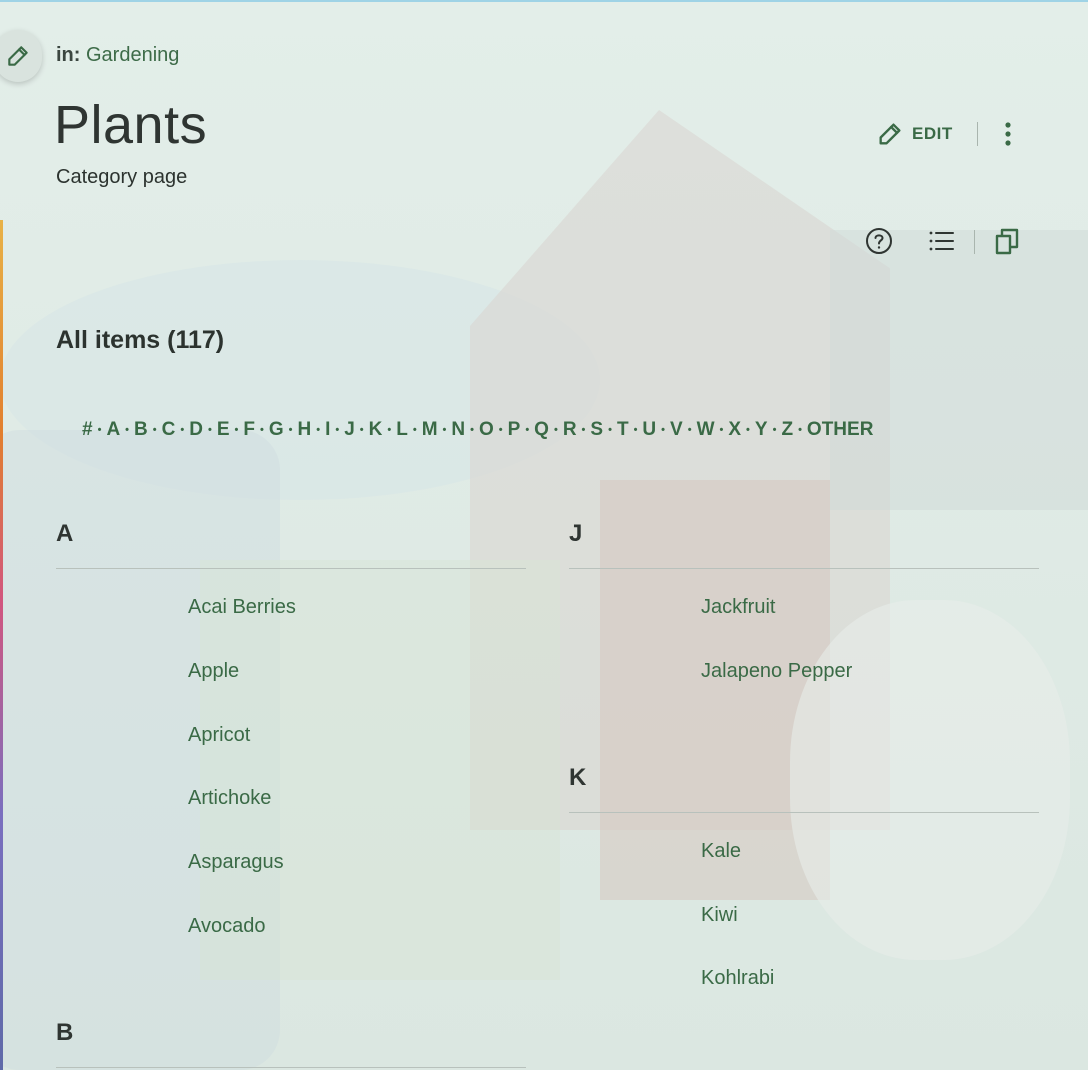 The width and height of the screenshot is (1088, 1070). Describe the element at coordinates (223, 430) in the screenshot. I see `alphabet-link-e: E` at that location.